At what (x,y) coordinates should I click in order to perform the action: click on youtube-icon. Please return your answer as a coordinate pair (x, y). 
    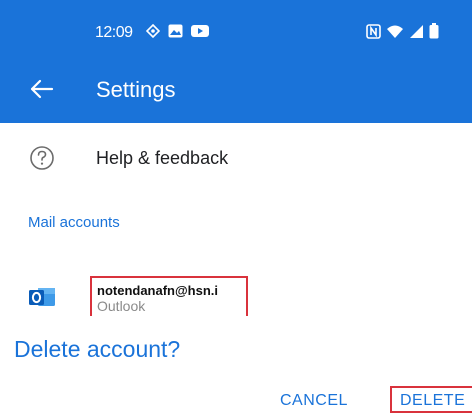
    Looking at the image, I should click on (200, 31).